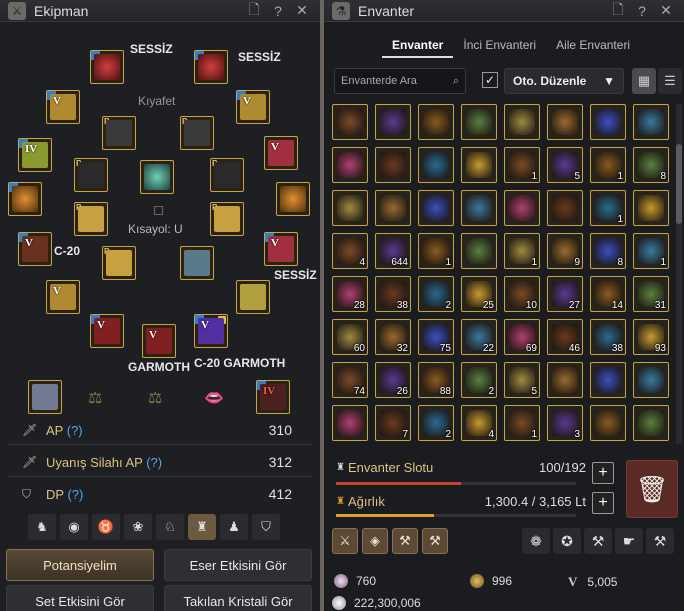 The width and height of the screenshot is (684, 611). Describe the element at coordinates (670, 81) in the screenshot. I see `list-view-icon: ☰` at that location.